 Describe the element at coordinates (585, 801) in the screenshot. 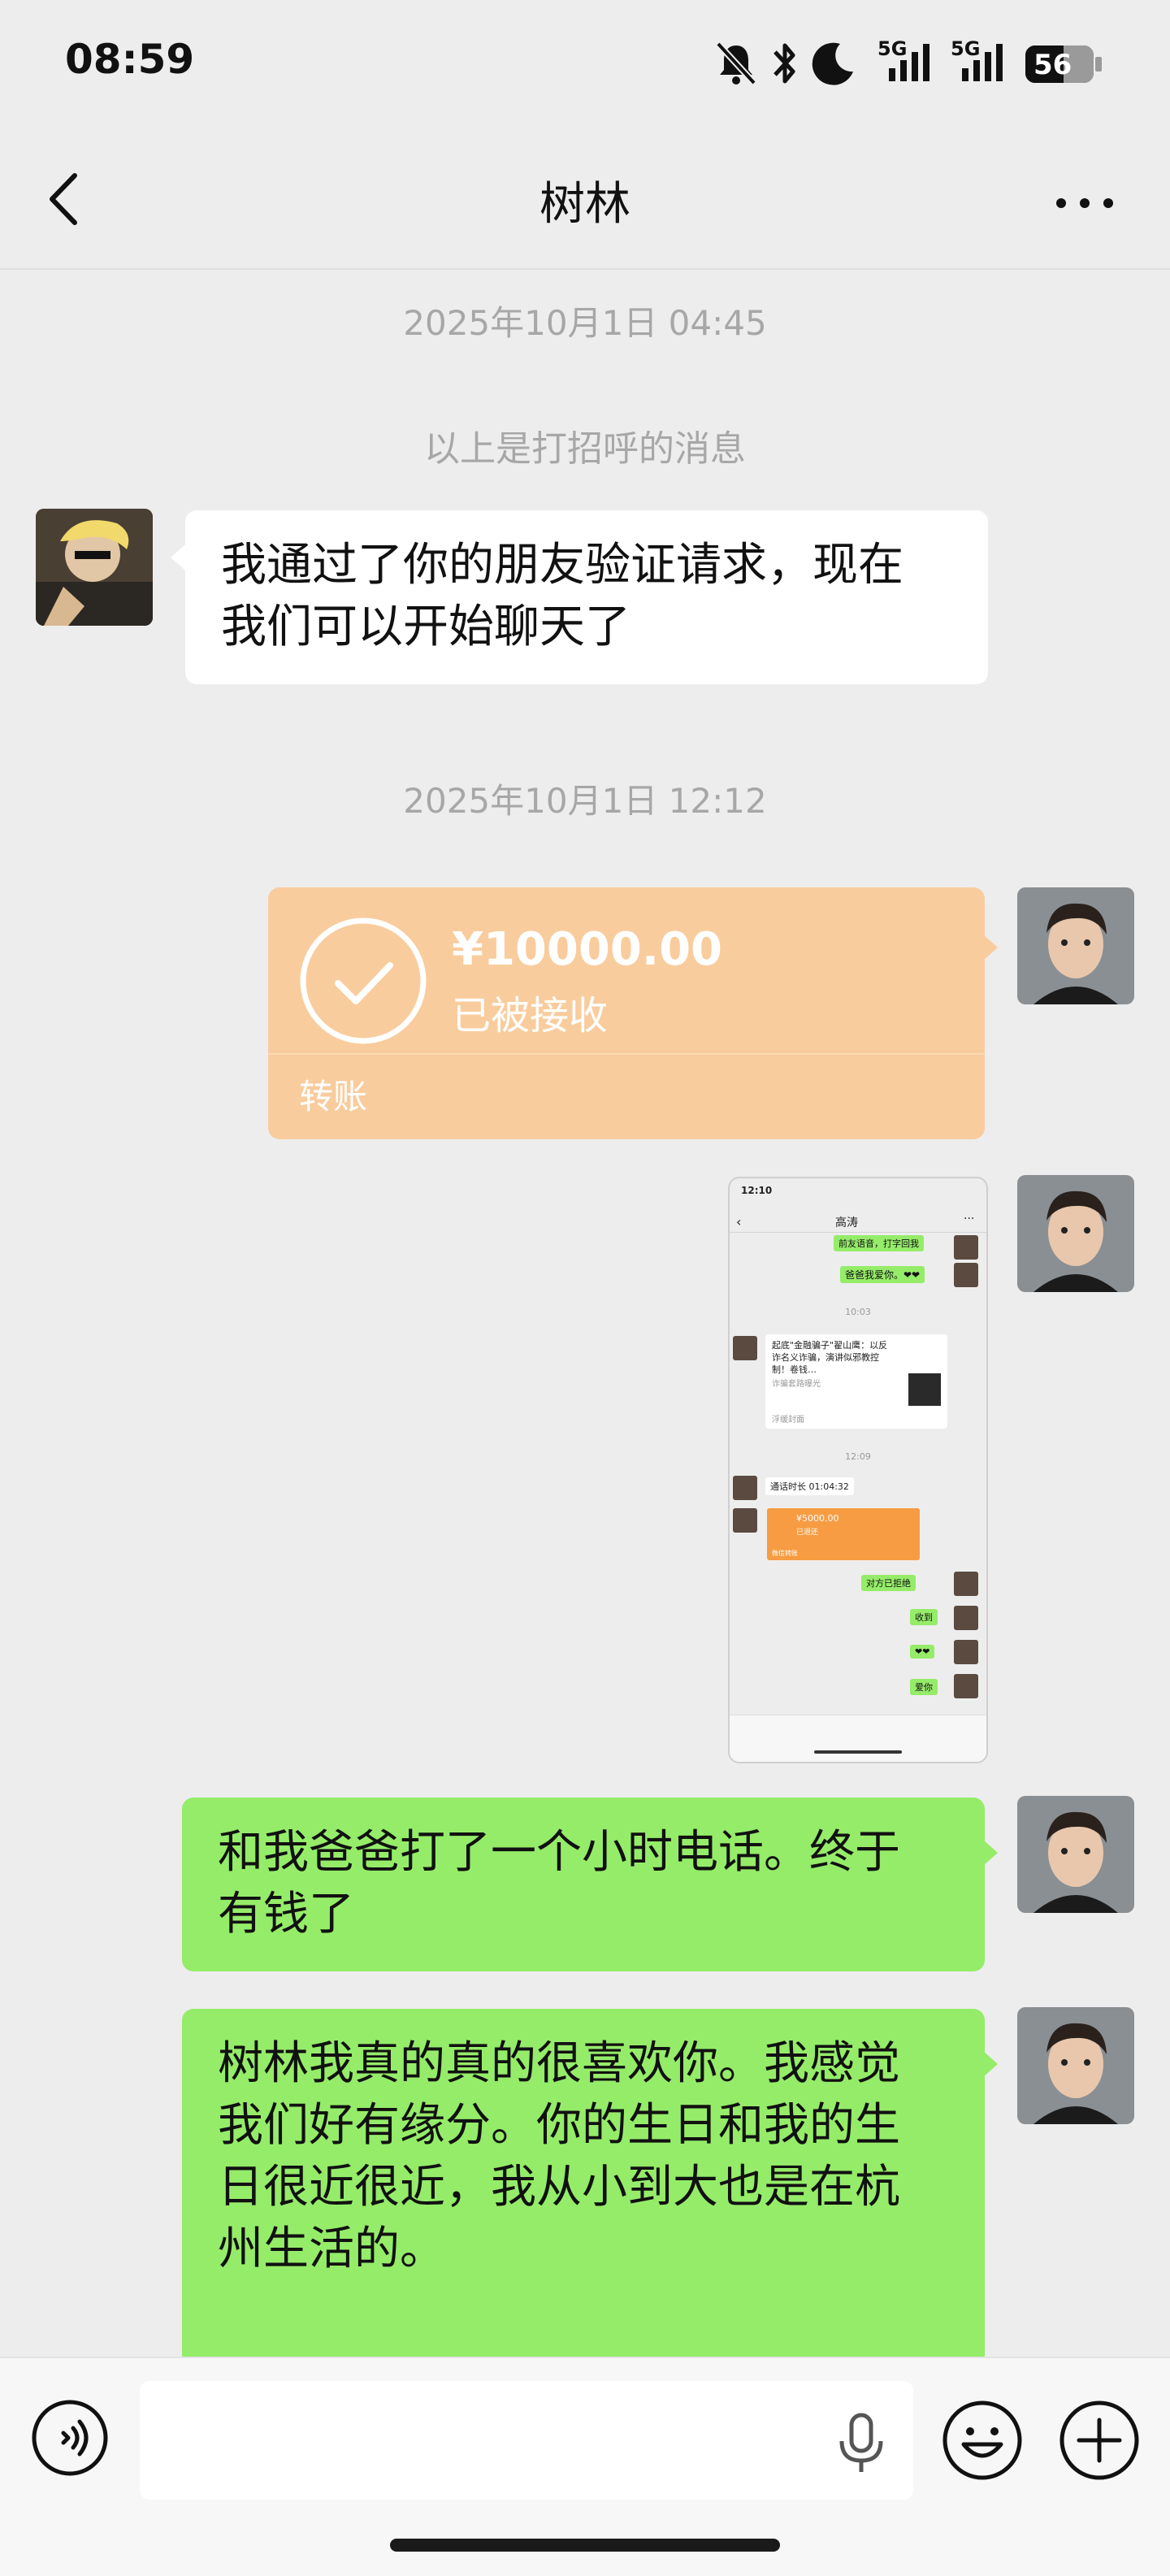

I see `timestamp: 2025年10月1日 12:12` at that location.